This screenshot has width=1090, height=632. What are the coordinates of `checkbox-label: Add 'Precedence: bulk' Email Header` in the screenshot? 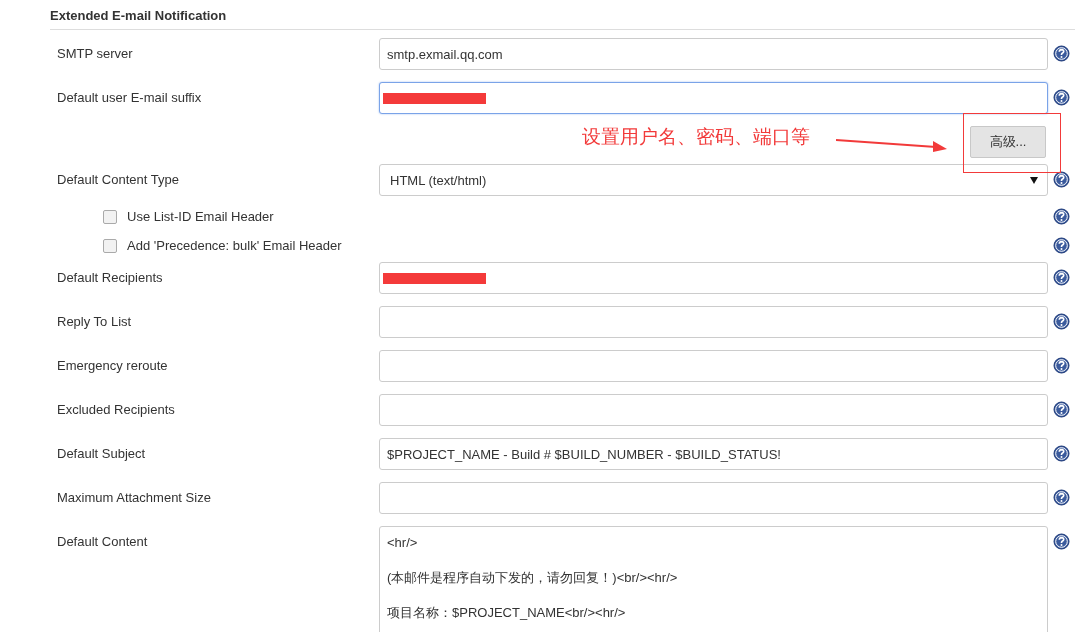 It's located at (234, 245).